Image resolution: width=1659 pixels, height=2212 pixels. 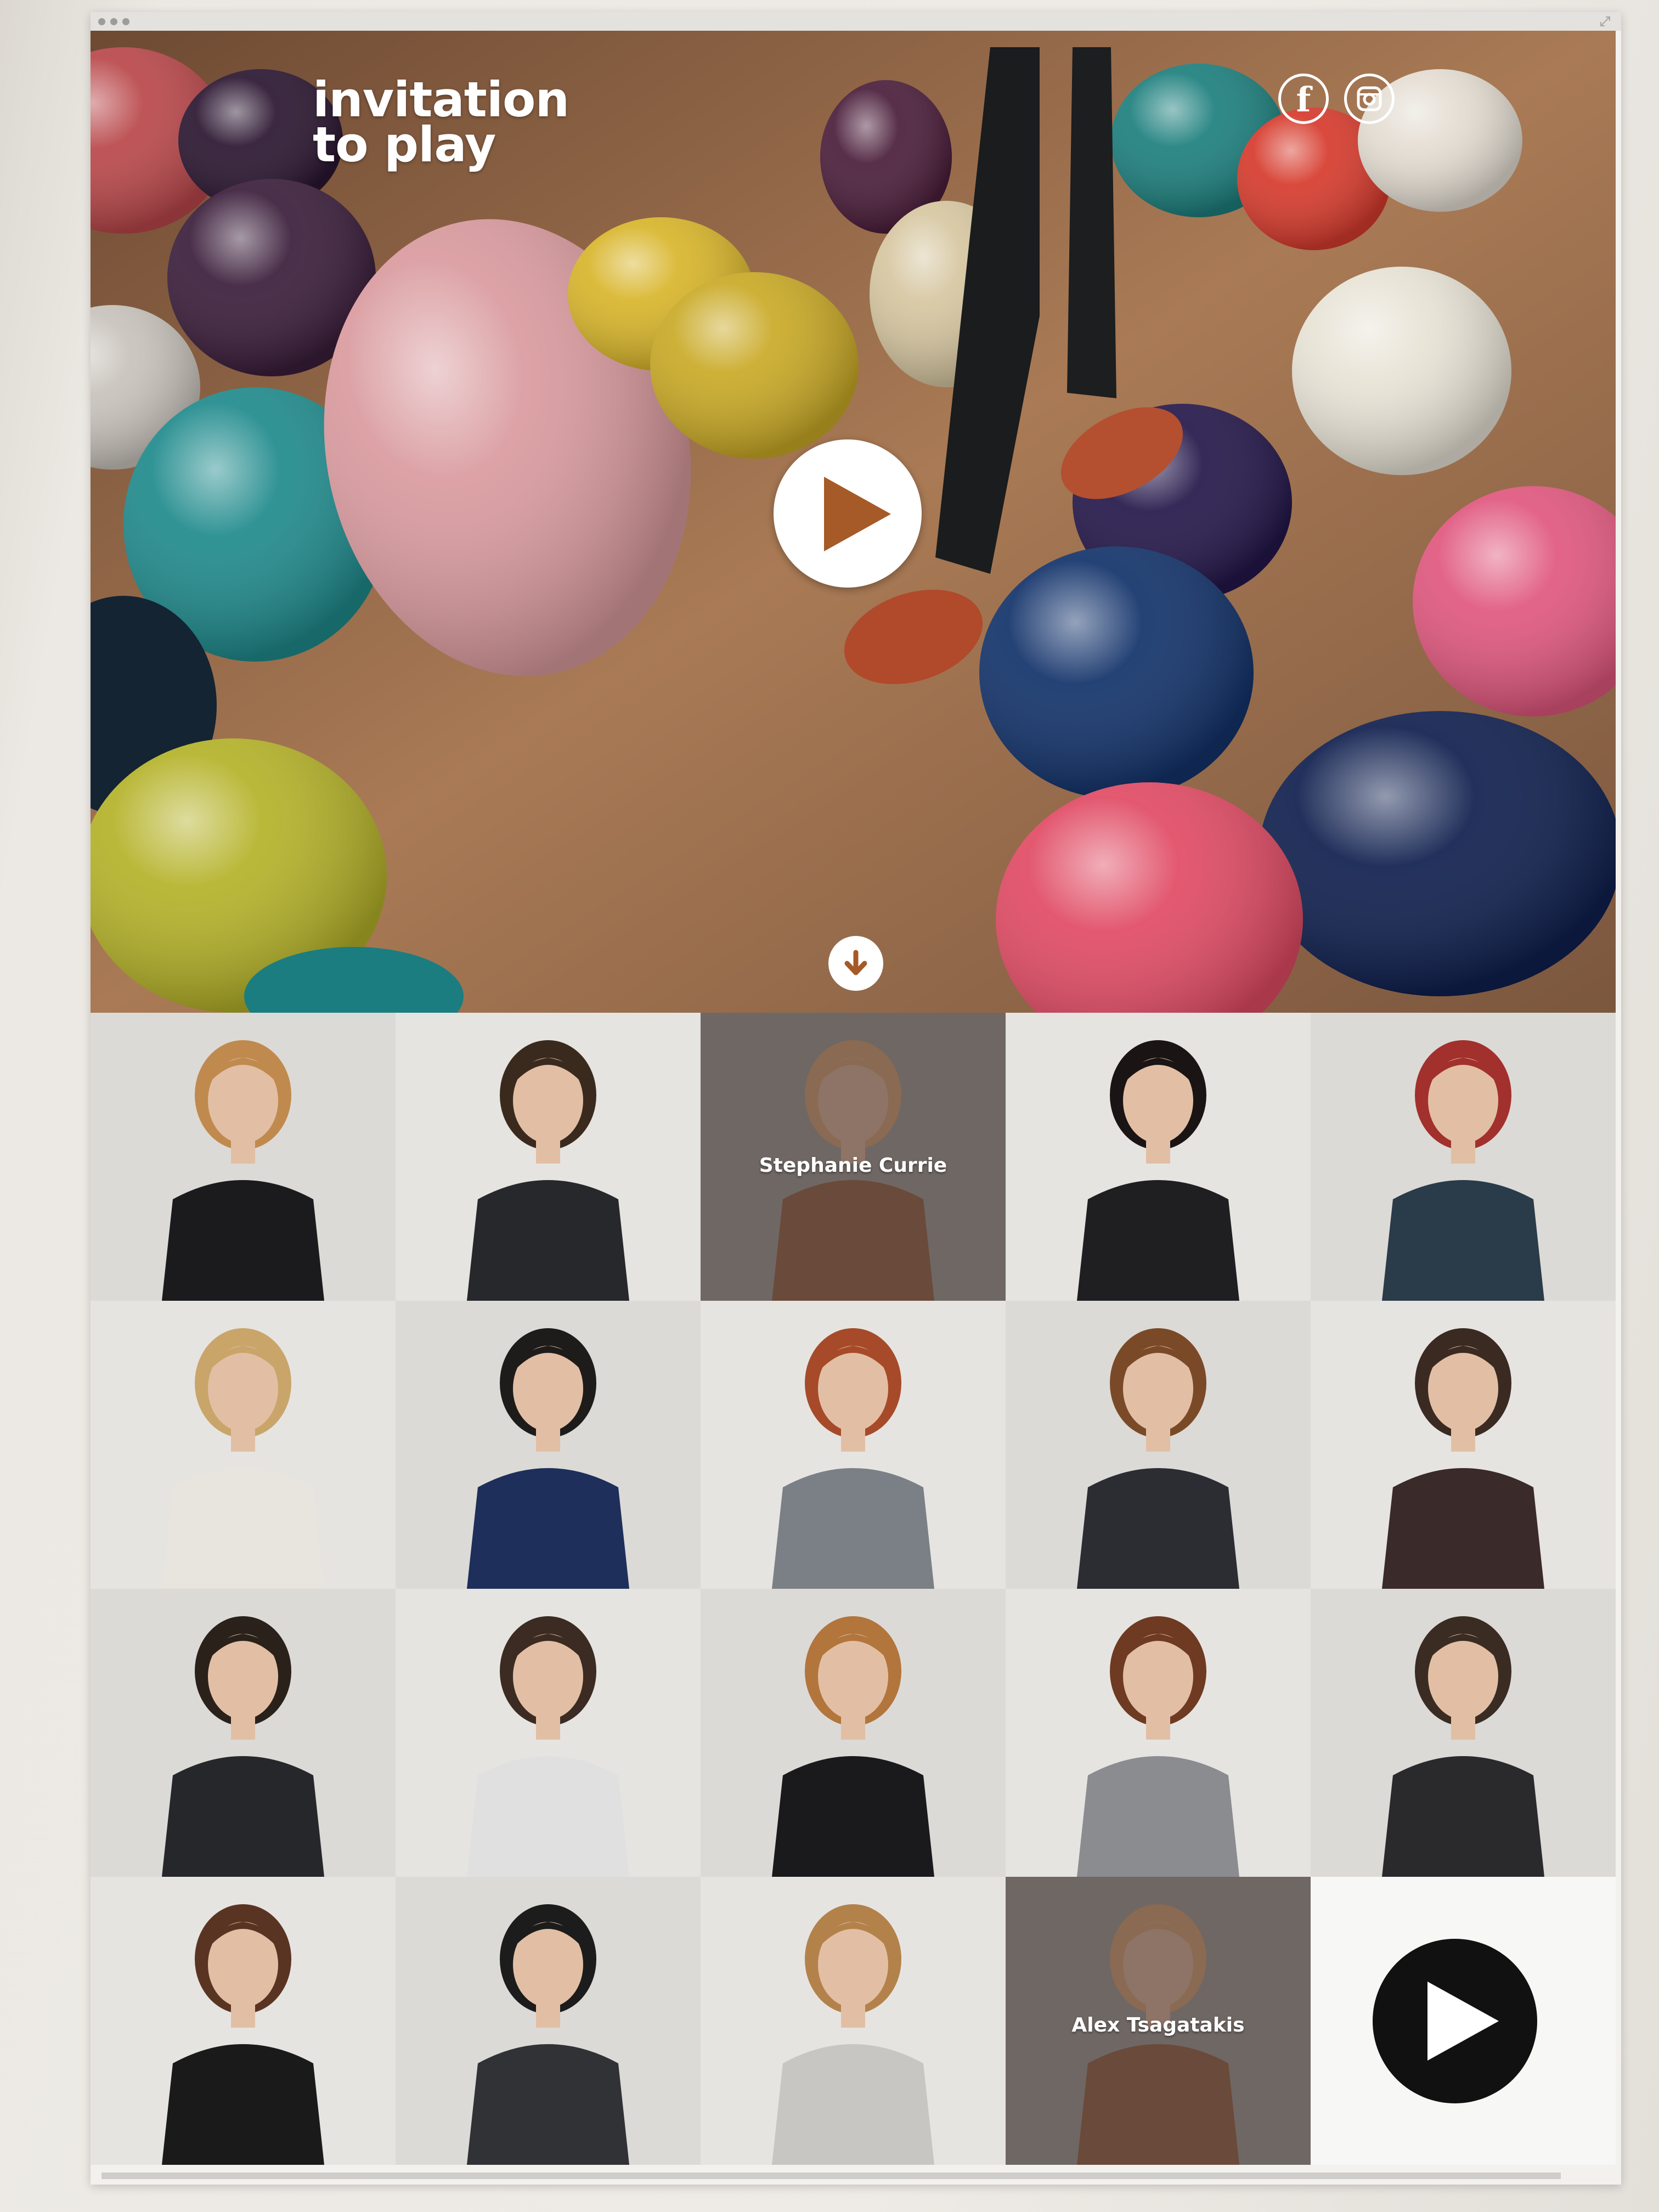 What do you see at coordinates (831, 2175) in the screenshot?
I see `page-bottom-edge` at bounding box center [831, 2175].